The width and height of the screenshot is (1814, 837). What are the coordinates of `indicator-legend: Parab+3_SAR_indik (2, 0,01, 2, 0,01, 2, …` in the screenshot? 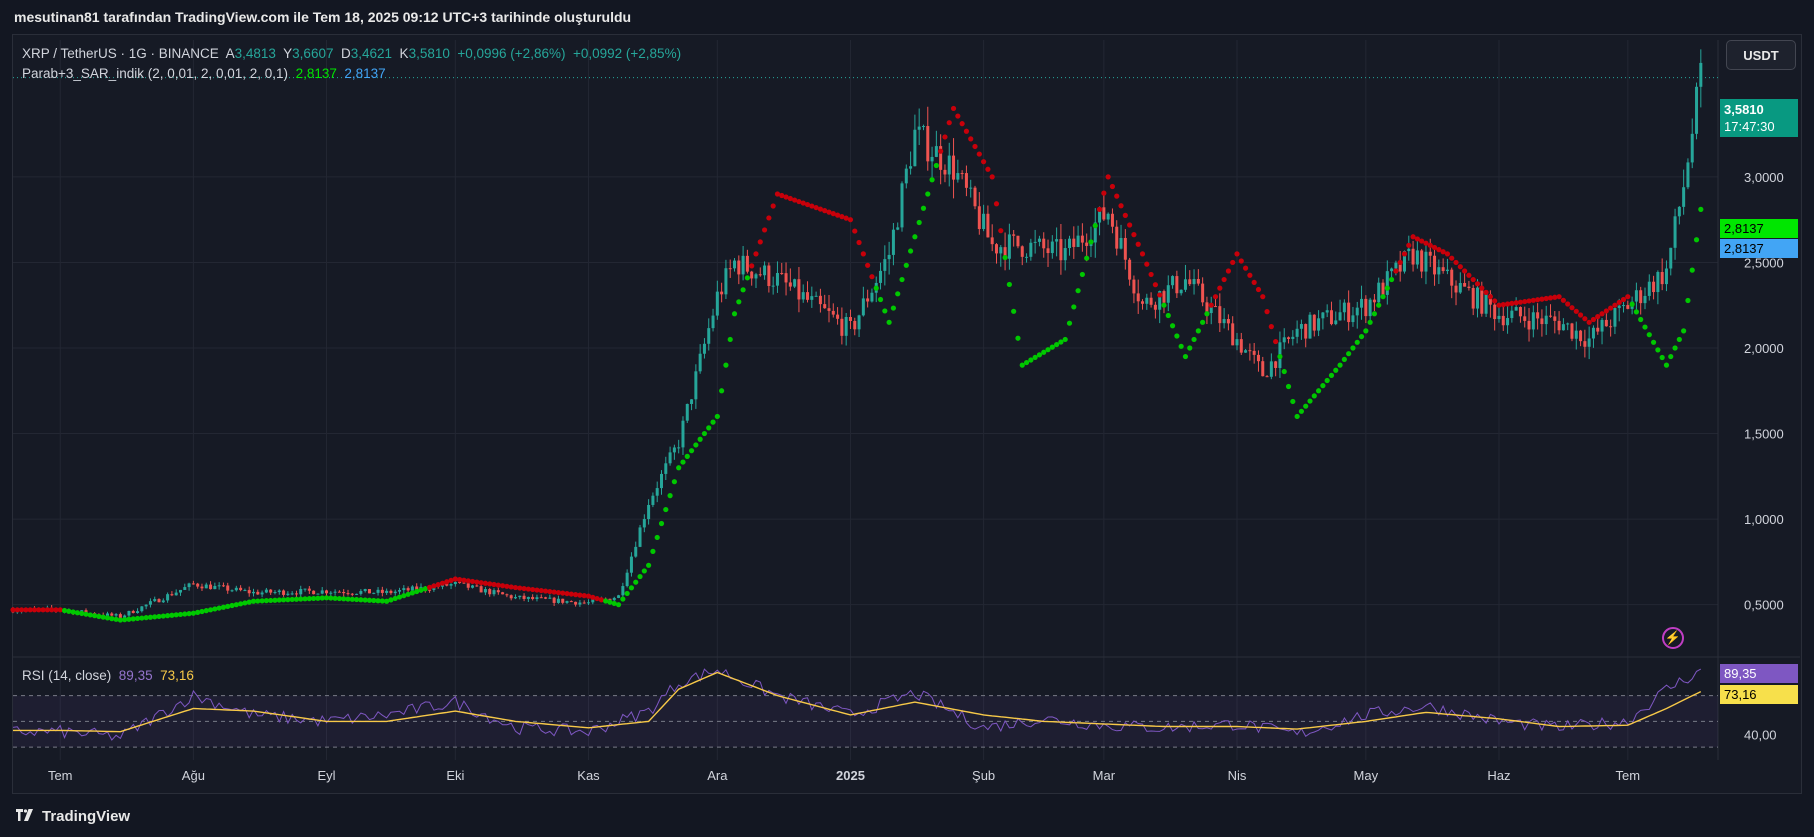 It's located at (204, 73).